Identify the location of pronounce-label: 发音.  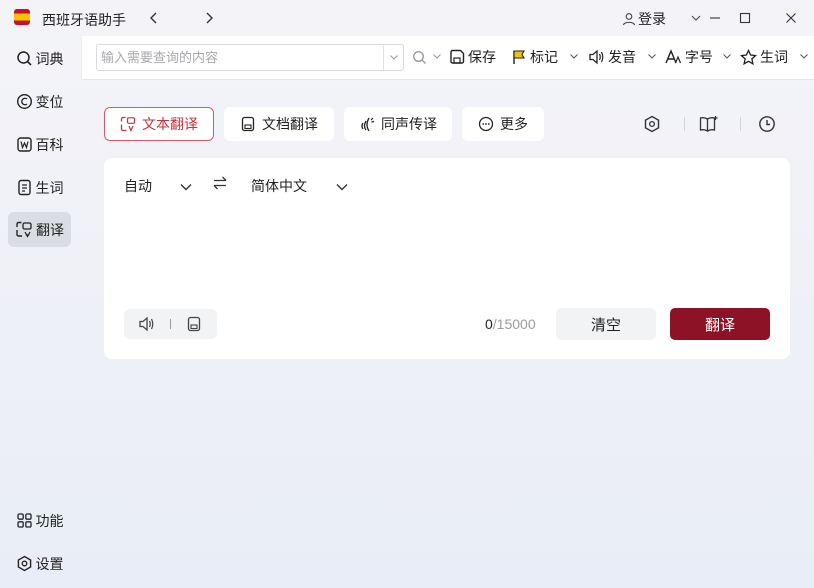
(622, 57).